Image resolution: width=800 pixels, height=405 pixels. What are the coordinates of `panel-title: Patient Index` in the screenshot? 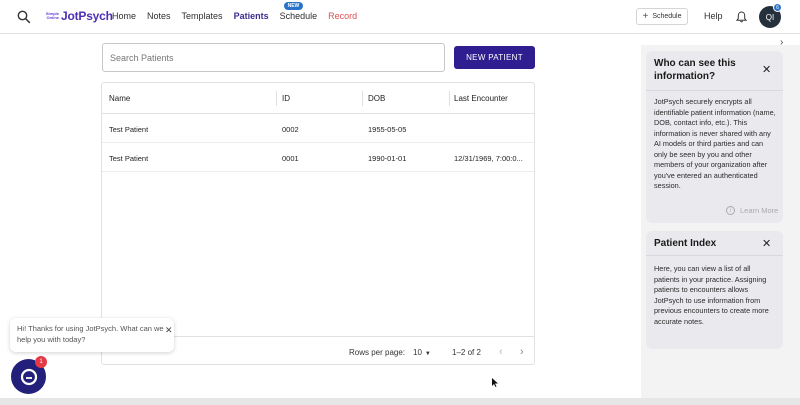 It's located at (685, 243).